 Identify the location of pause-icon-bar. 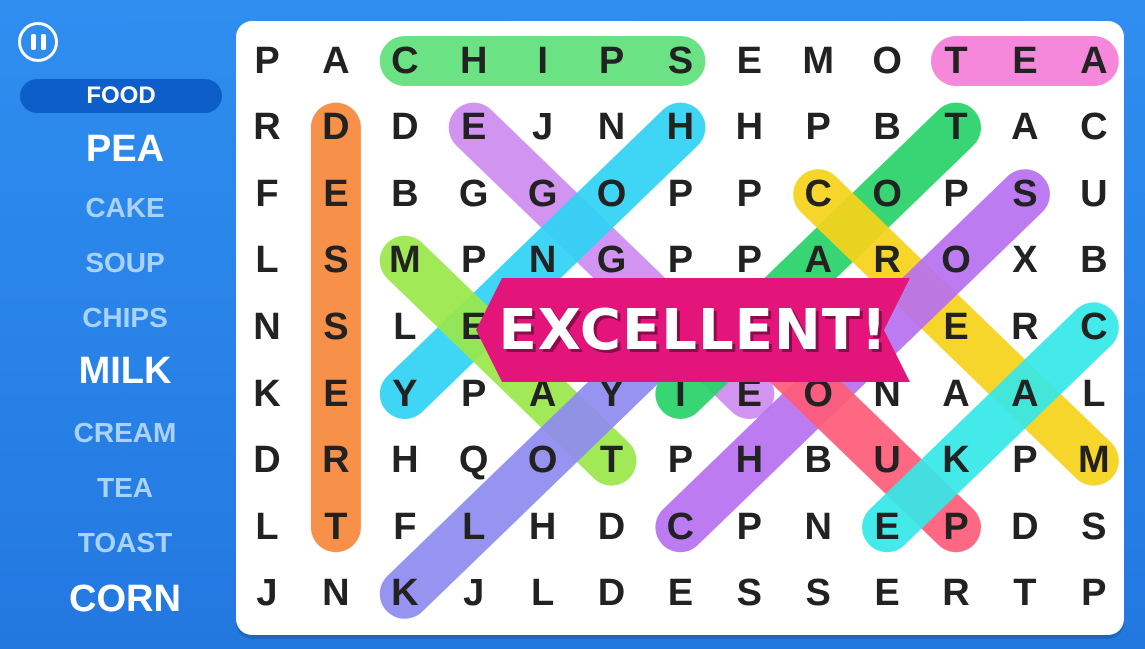
(43, 42).